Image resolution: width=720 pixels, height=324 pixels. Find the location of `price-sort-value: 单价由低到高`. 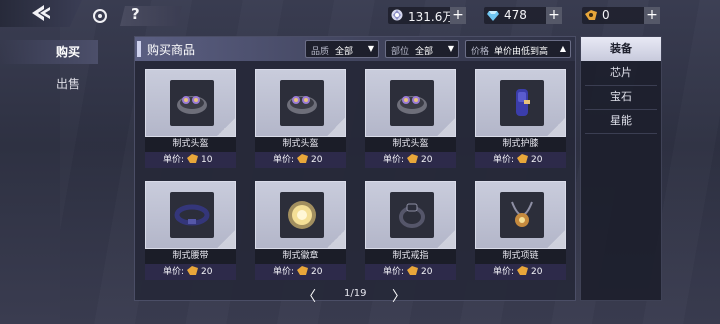

price-sort-value: 单价由低到高 is located at coordinates (521, 52).